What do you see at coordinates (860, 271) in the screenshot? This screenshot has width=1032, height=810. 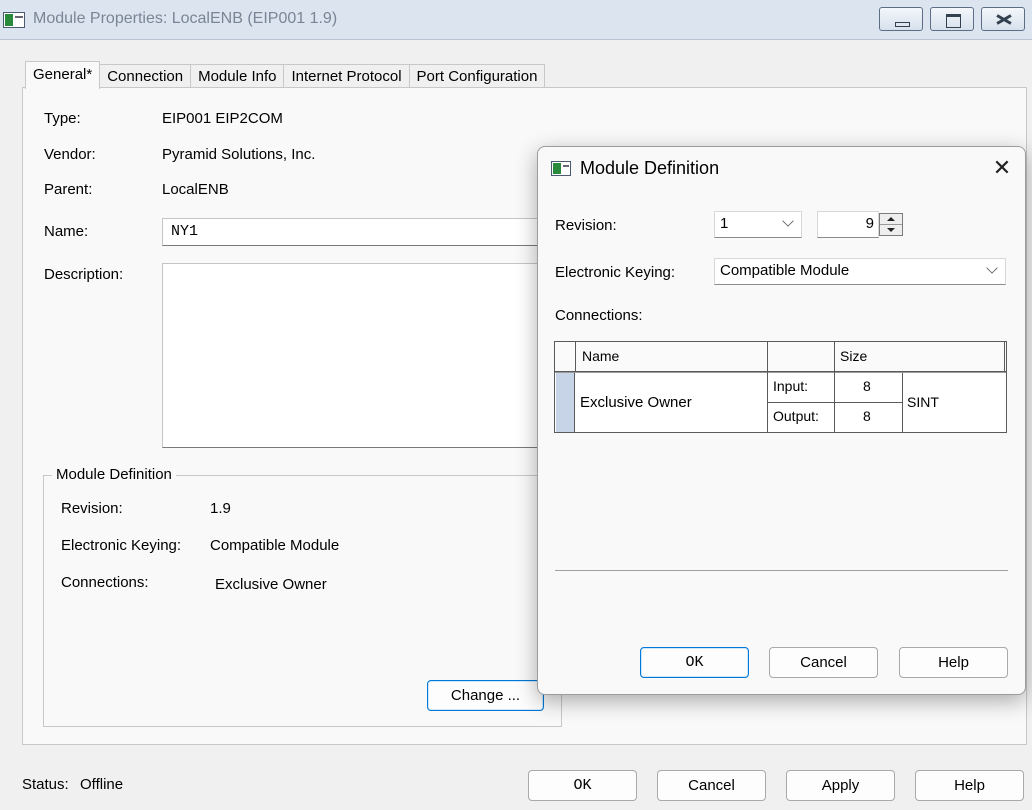 I see `electronic-keying-select: Compatible Module` at bounding box center [860, 271].